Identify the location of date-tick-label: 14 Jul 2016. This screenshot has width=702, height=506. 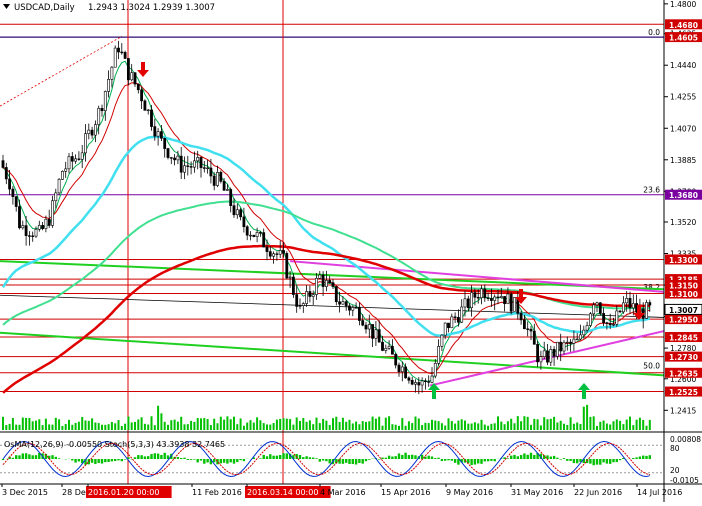
(659, 492).